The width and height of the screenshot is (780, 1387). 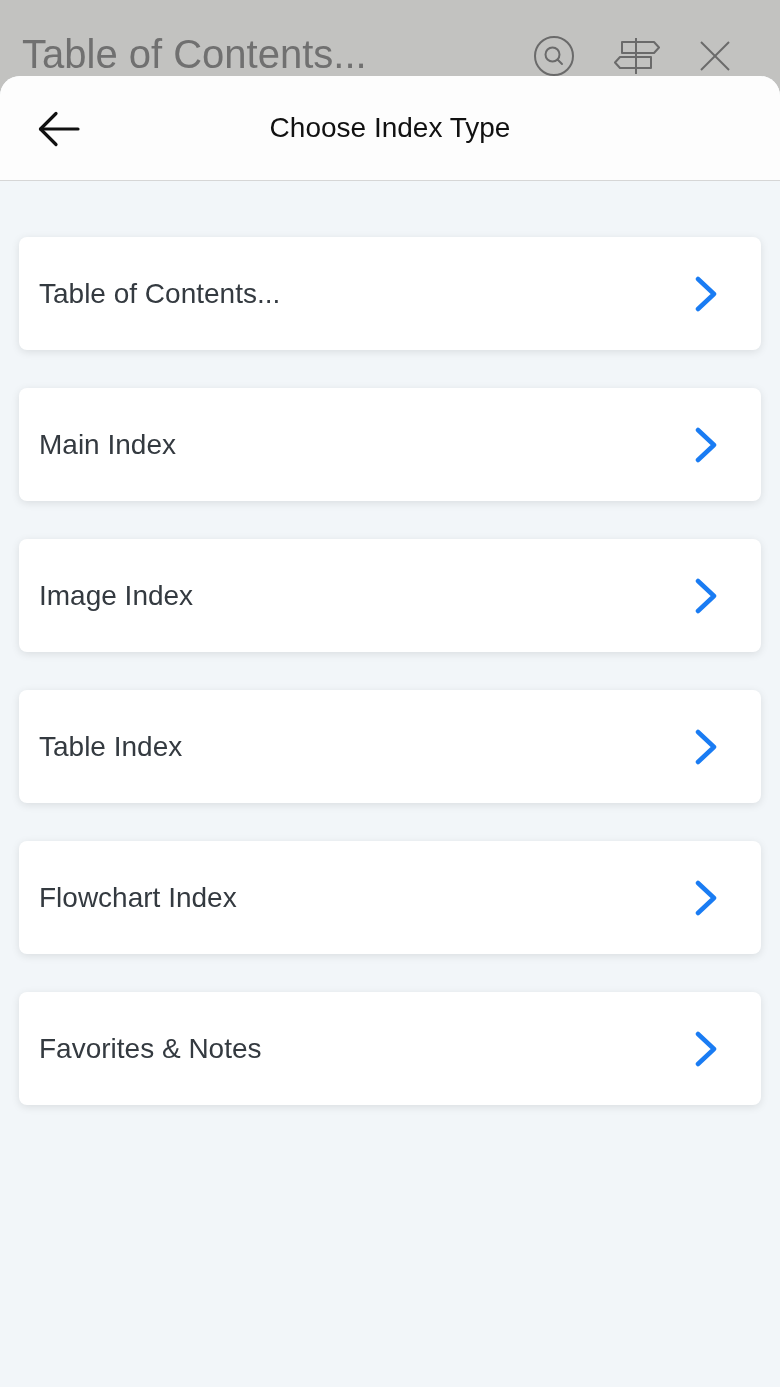 I want to click on index-type-item: Flowchart Index, so click(x=390, y=897).